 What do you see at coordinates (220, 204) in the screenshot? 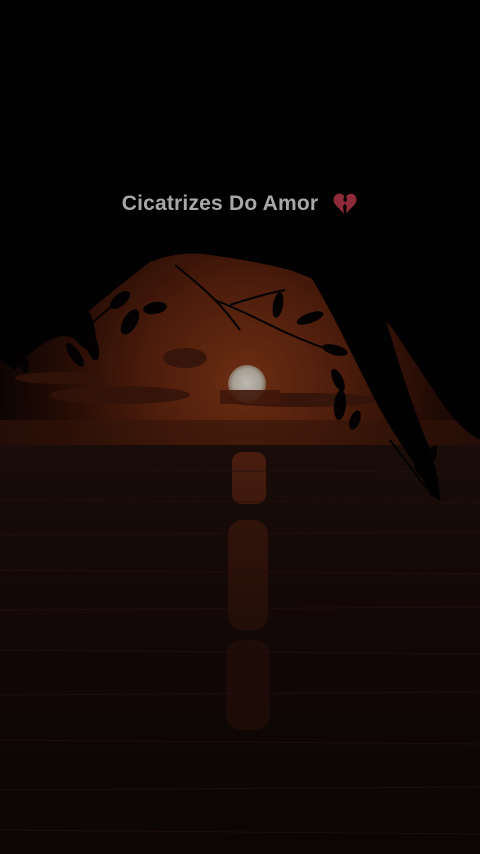
I see `caption-text: Cicatrizes Do Amor` at bounding box center [220, 204].